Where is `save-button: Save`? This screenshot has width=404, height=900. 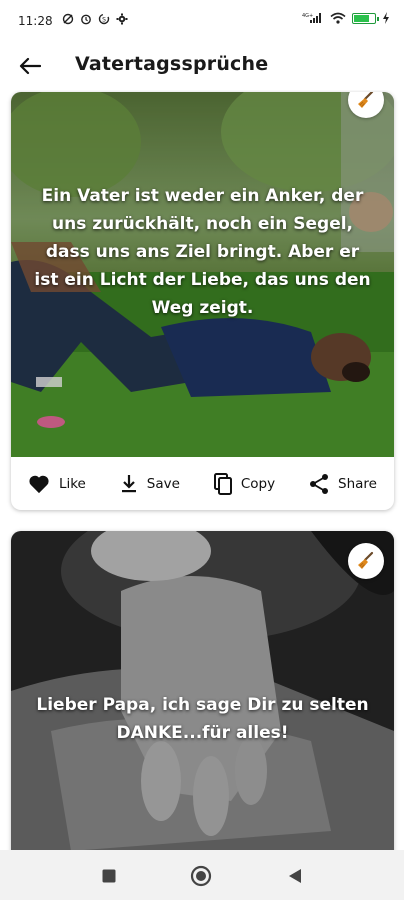 save-button: Save is located at coordinates (150, 484).